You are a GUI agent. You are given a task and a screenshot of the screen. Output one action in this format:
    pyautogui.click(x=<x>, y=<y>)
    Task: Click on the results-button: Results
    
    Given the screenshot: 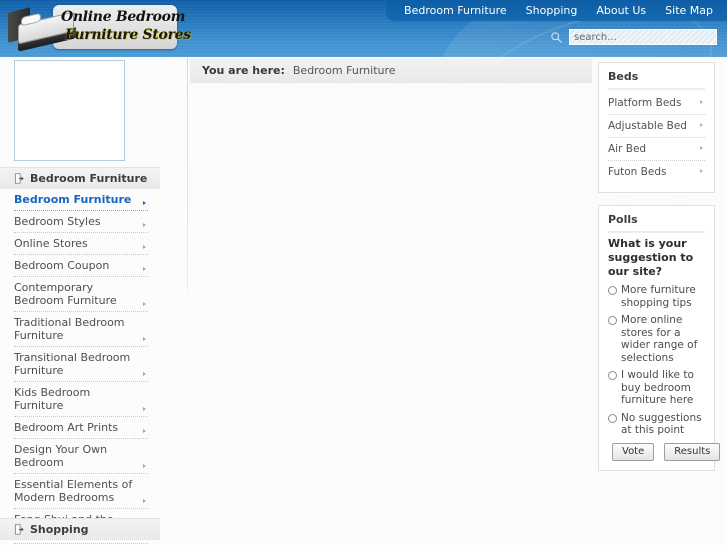 What is the action you would take?
    pyautogui.click(x=692, y=451)
    